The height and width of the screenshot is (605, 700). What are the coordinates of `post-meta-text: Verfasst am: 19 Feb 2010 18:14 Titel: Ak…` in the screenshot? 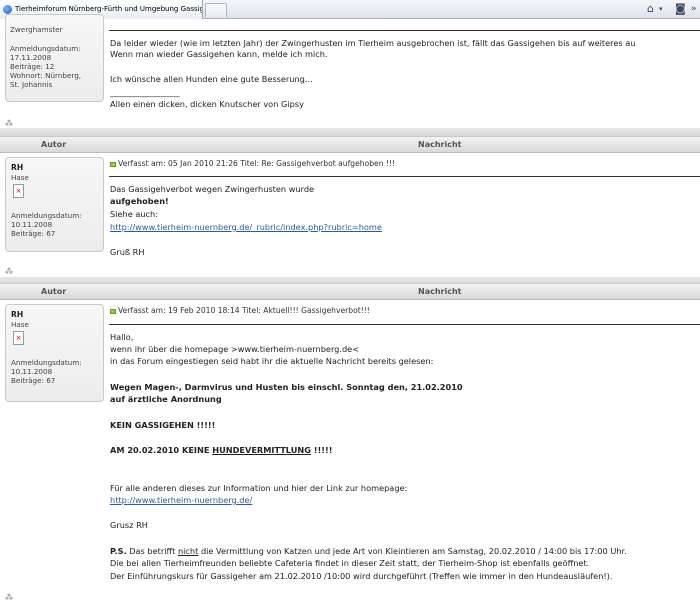 It's located at (244, 310).